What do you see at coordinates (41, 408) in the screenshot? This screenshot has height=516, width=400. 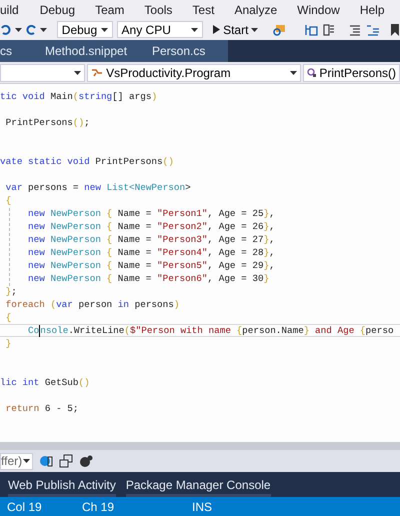 I see `code-line: return 6 - 5;` at bounding box center [41, 408].